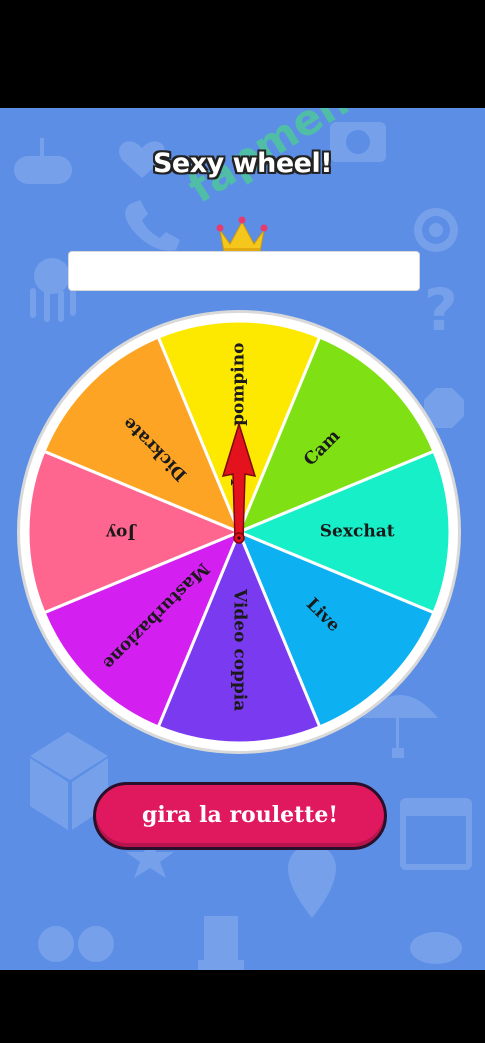  What do you see at coordinates (436, 834) in the screenshot?
I see `calendar-icon` at bounding box center [436, 834].